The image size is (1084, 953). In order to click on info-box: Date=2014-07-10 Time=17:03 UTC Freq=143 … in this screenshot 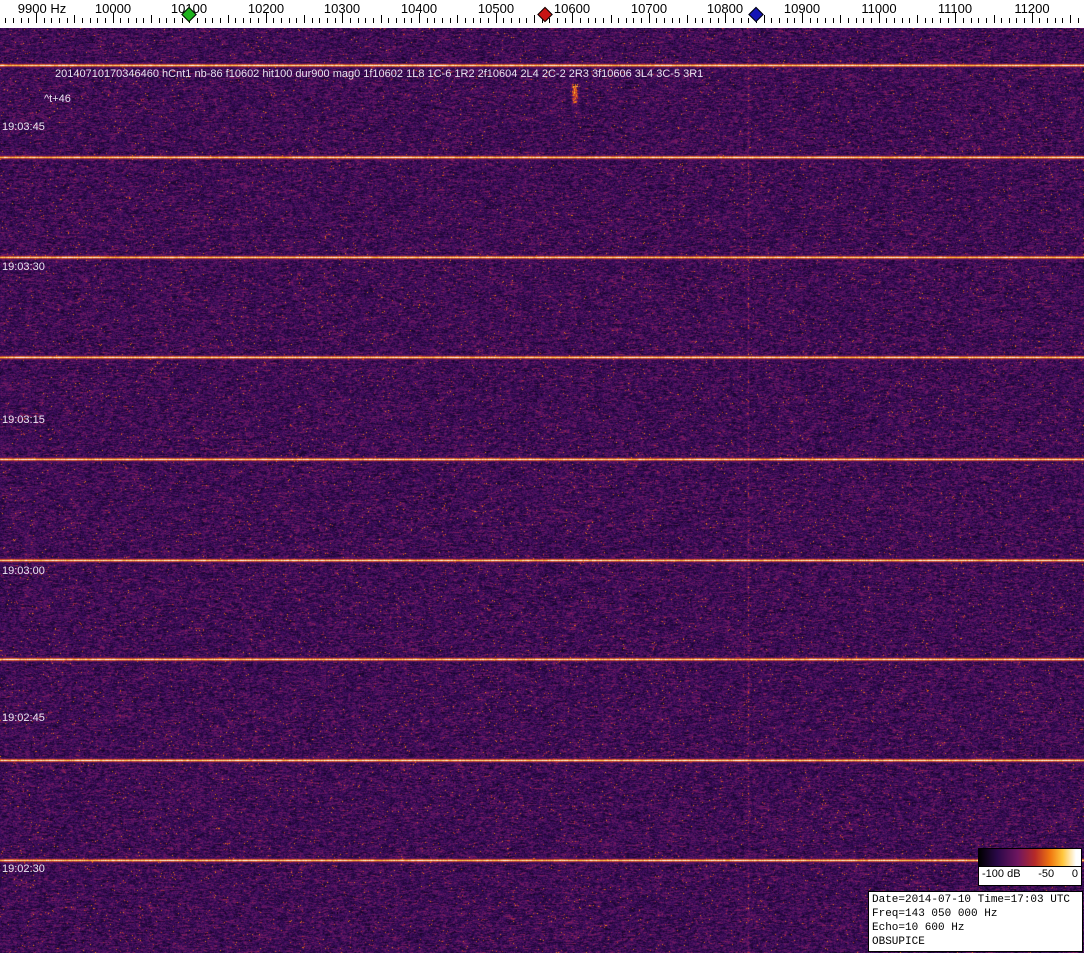, I will do `click(975, 921)`.